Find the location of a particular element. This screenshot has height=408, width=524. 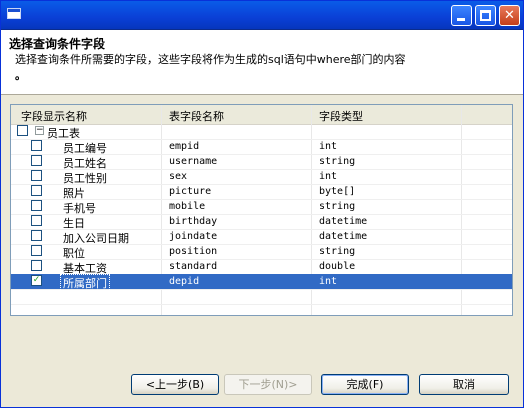

page-title: 选择查询条件字段 is located at coordinates (57, 44).